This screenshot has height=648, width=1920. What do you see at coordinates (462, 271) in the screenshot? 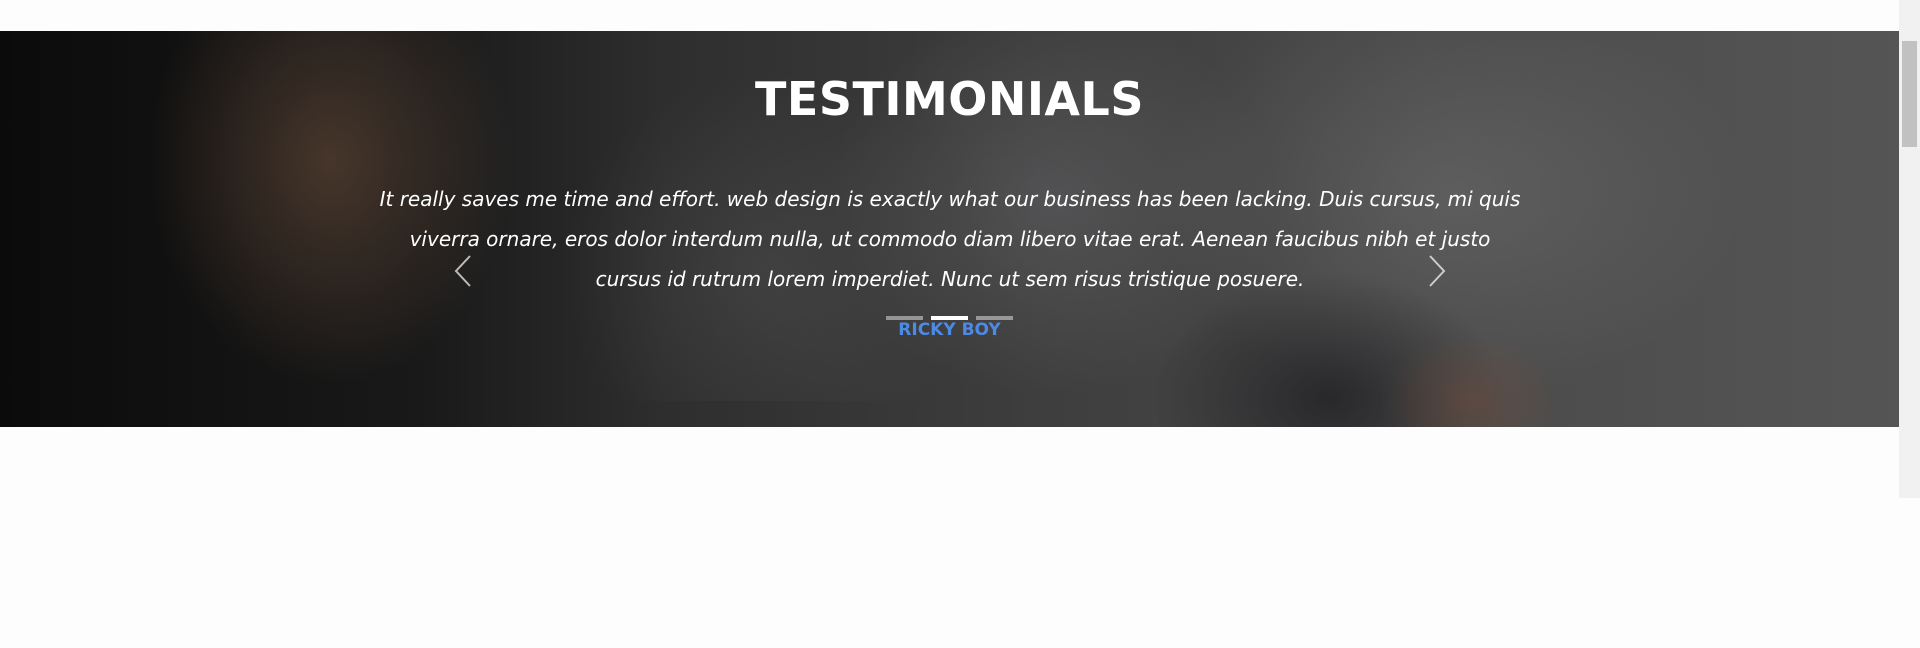
I see `chevron-left-icon` at bounding box center [462, 271].